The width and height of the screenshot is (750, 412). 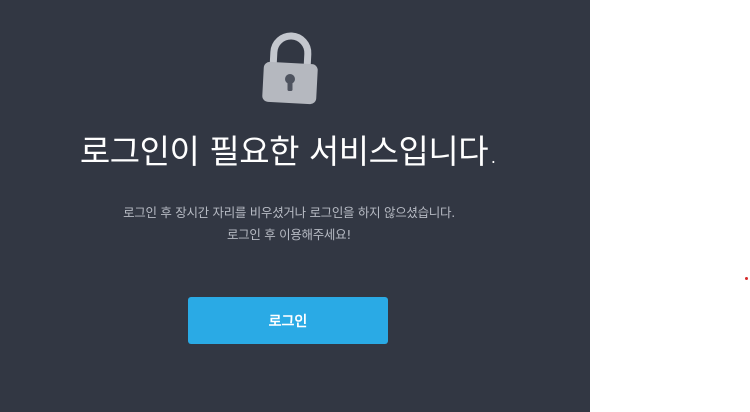 I want to click on message-line-1: 로그인 후 장시간 자리를 비우셨거나 로그인을 하지 않으셨습니다., so click(x=289, y=212).